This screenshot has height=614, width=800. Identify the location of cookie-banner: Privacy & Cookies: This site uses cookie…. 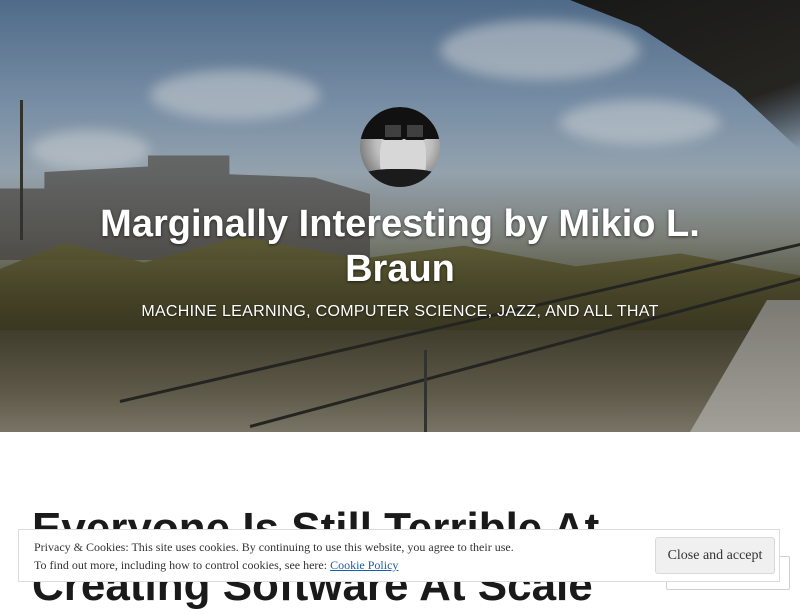
(399, 555).